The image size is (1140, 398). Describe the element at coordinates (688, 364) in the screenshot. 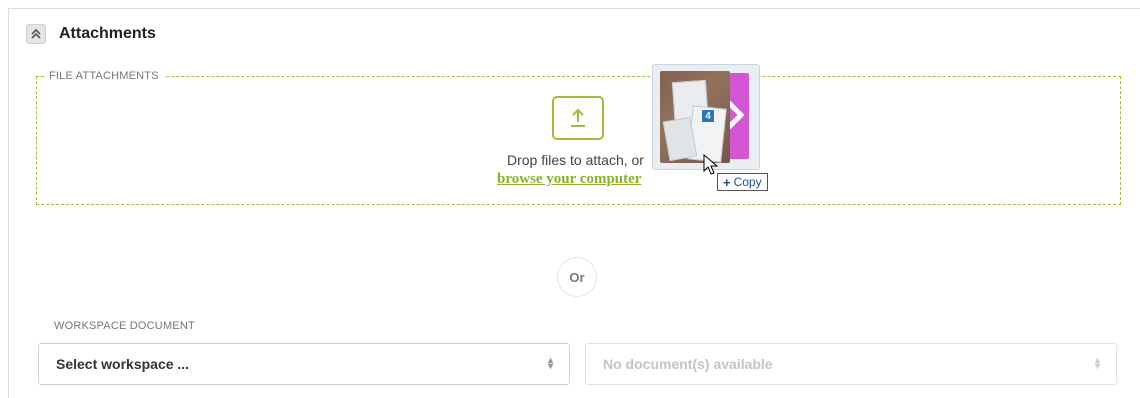

I see `document-select-value: No document(s) available` at that location.